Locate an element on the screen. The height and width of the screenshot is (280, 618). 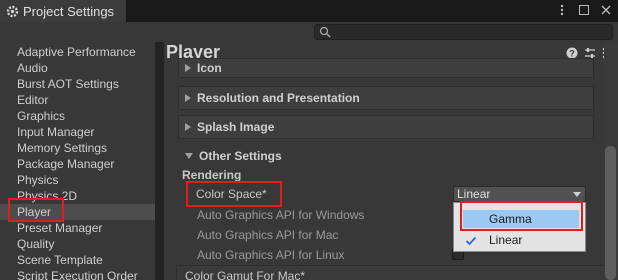
search-icon is located at coordinates (325, 32).